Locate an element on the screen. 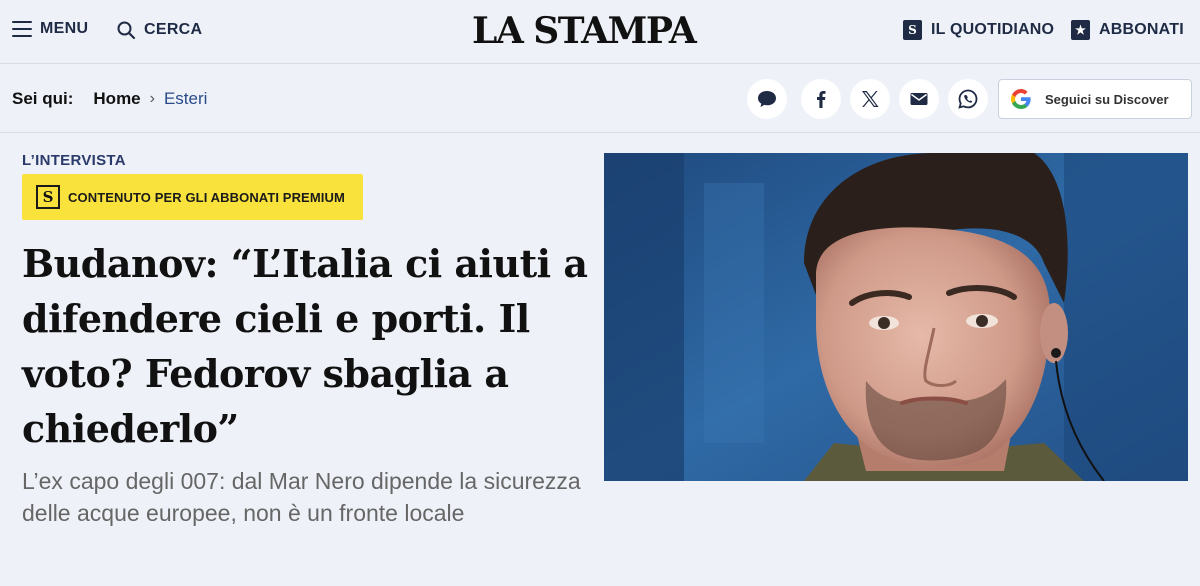 This screenshot has width=1200, height=586. menu-button: MENU is located at coordinates (50, 29).